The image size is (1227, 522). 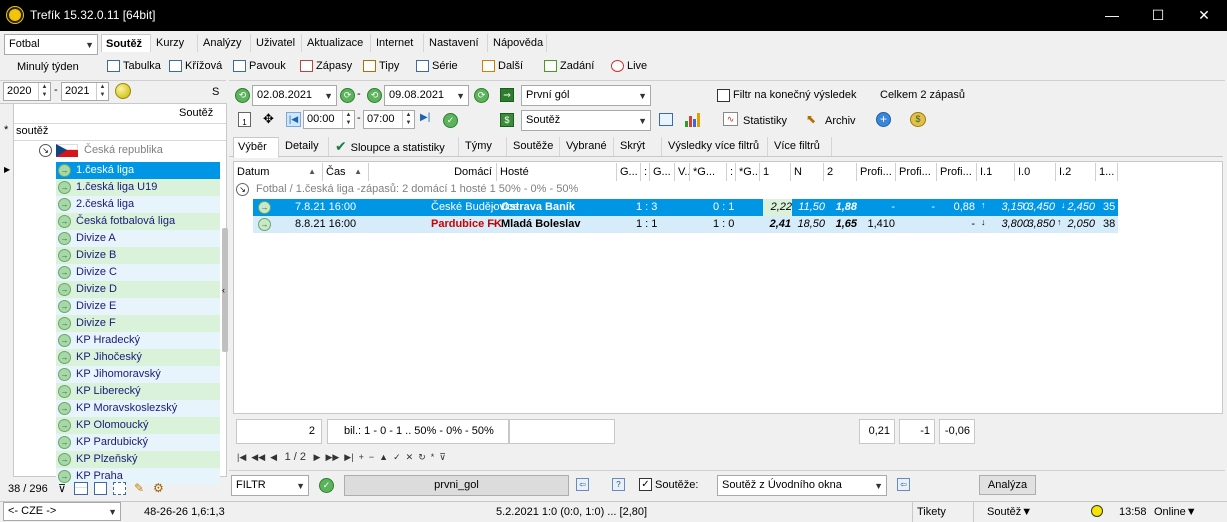 What do you see at coordinates (126, 43) in the screenshot?
I see `menu-tab: Soutěž` at bounding box center [126, 43].